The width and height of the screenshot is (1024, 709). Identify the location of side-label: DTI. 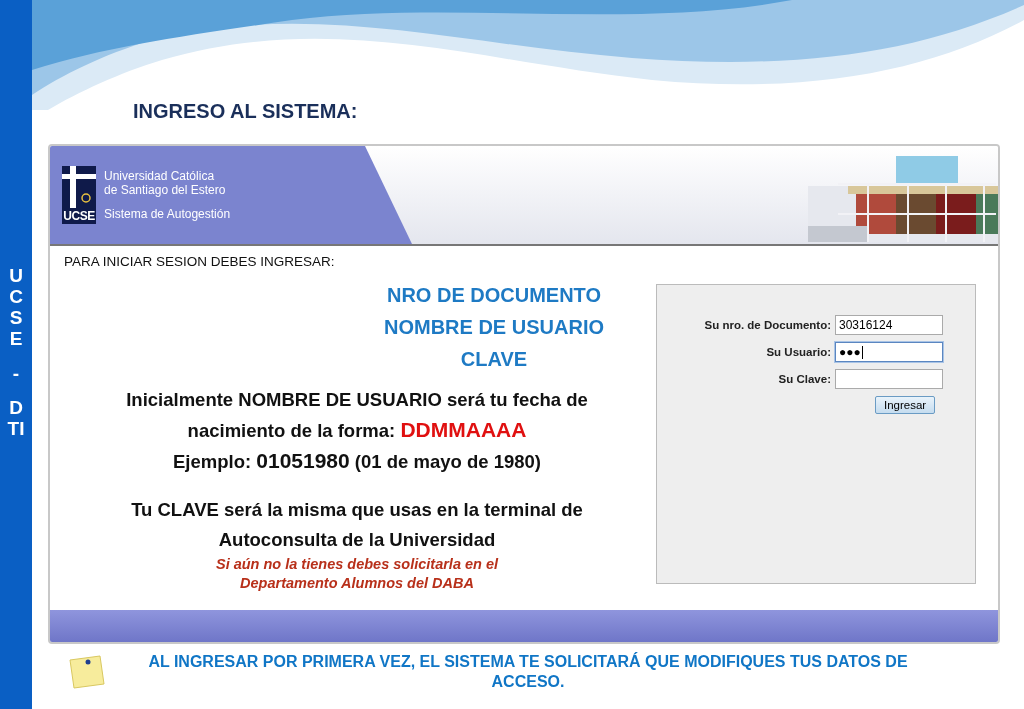
(16, 419).